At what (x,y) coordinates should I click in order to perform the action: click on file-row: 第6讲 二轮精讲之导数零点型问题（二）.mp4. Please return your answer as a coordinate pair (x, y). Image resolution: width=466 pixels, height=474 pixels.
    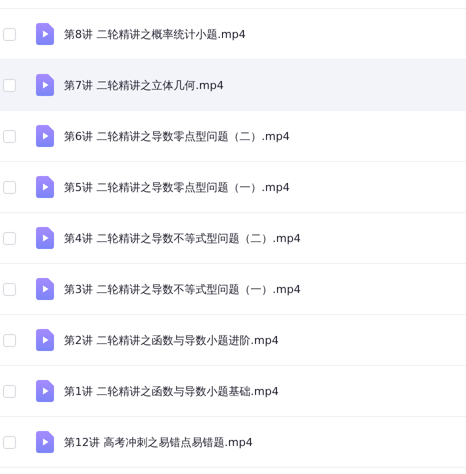
    Looking at the image, I should click on (233, 136).